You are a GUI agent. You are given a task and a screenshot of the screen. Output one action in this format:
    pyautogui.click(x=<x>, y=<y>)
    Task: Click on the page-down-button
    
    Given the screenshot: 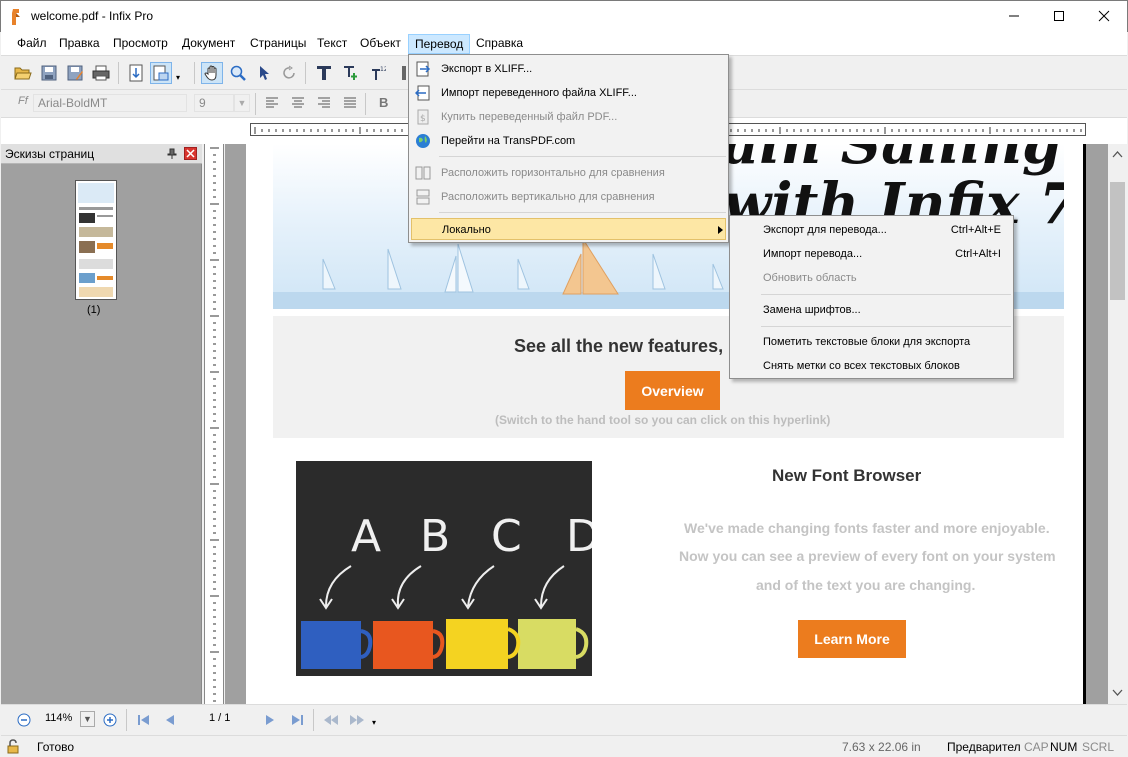 What is the action you would take?
    pyautogui.click(x=136, y=73)
    